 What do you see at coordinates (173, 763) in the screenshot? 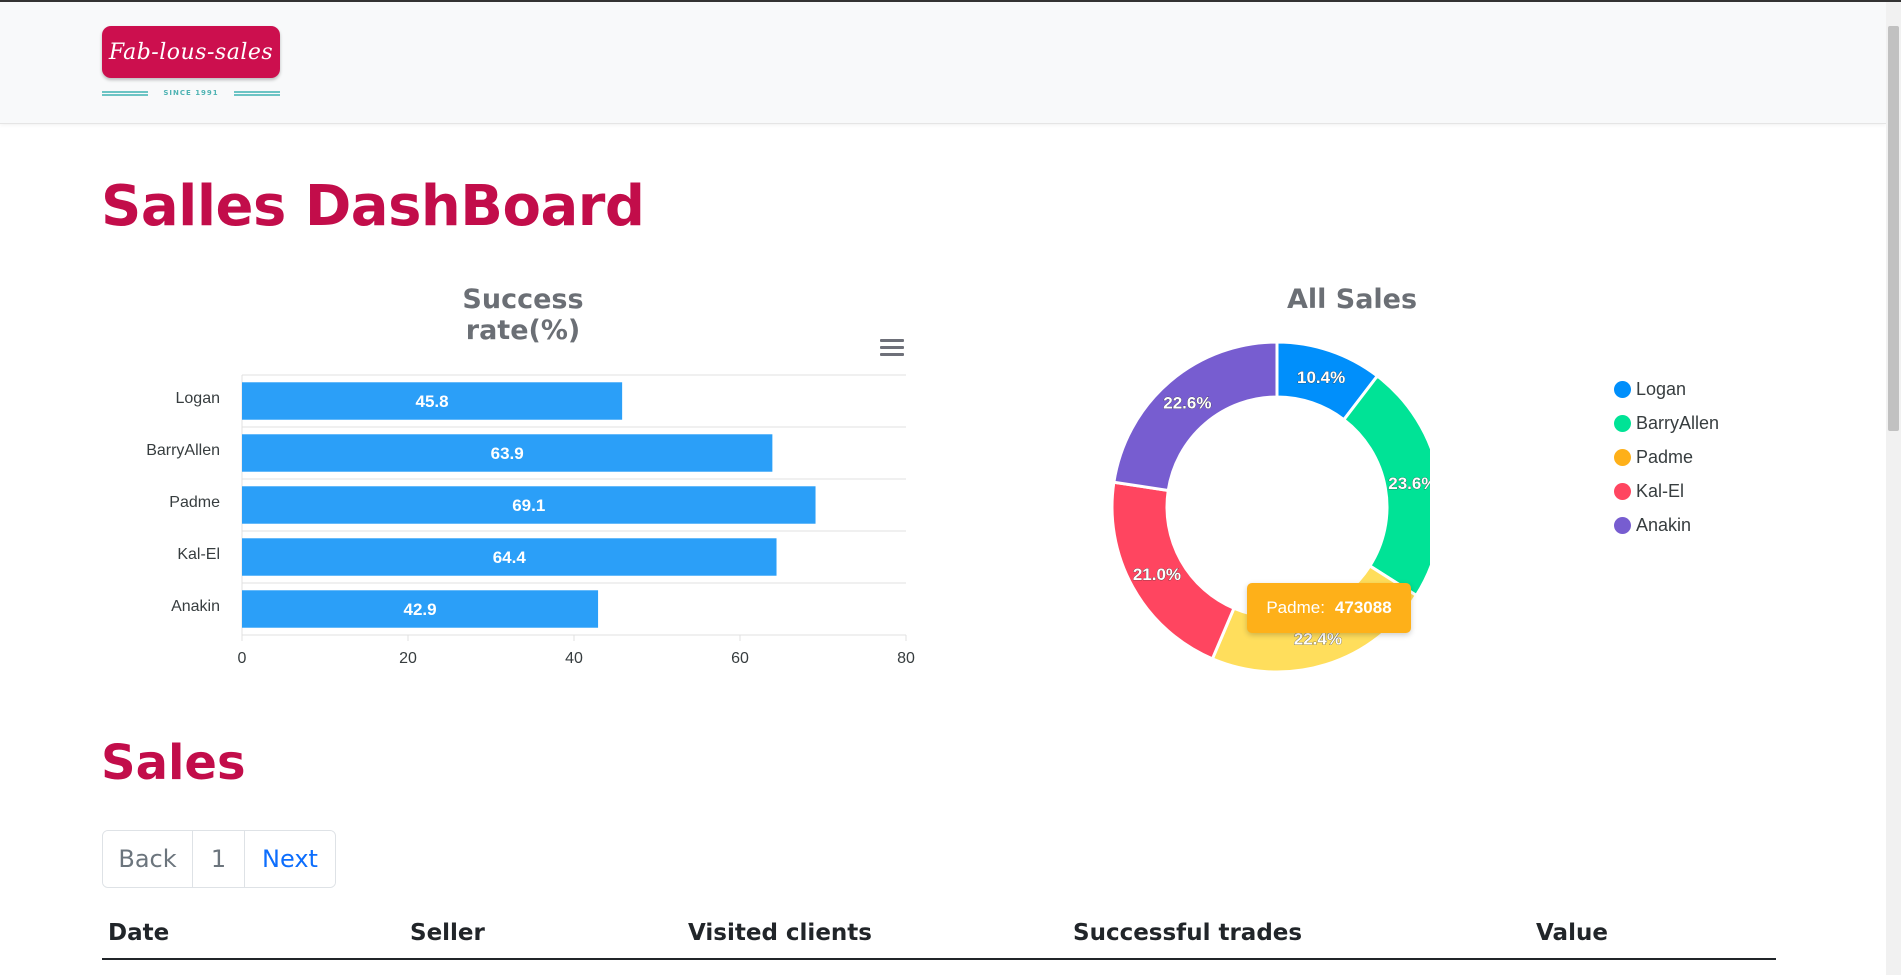
I see `sales-section-title: Sales` at bounding box center [173, 763].